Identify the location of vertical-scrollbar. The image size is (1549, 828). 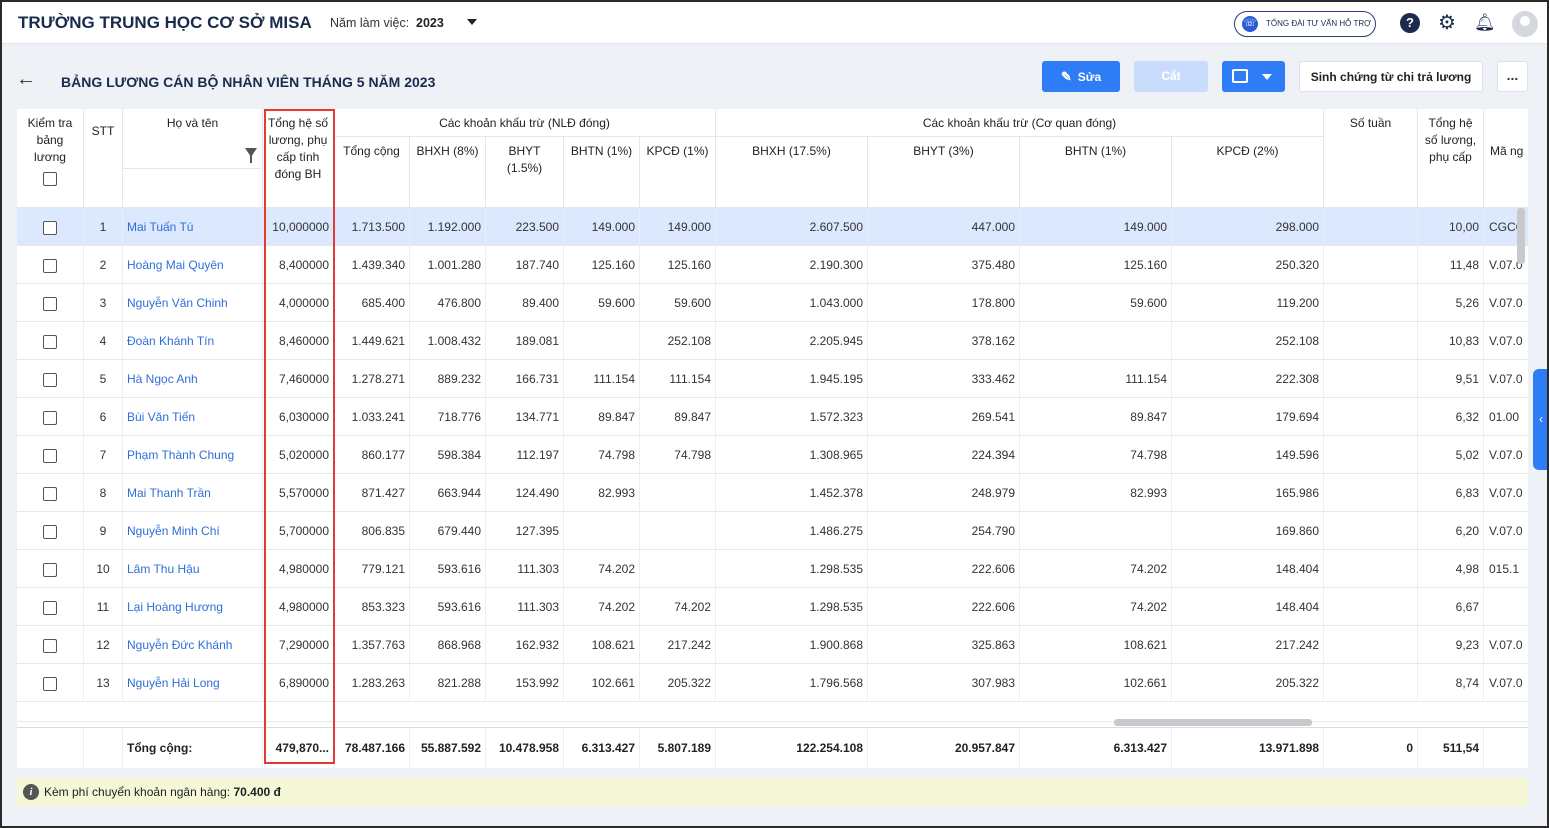
(1521, 236).